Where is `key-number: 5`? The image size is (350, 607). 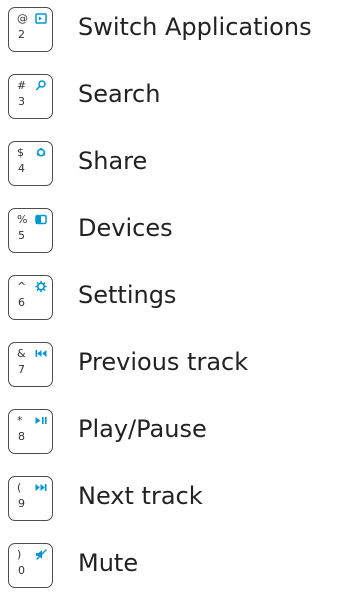
key-number: 5 is located at coordinates (21, 235).